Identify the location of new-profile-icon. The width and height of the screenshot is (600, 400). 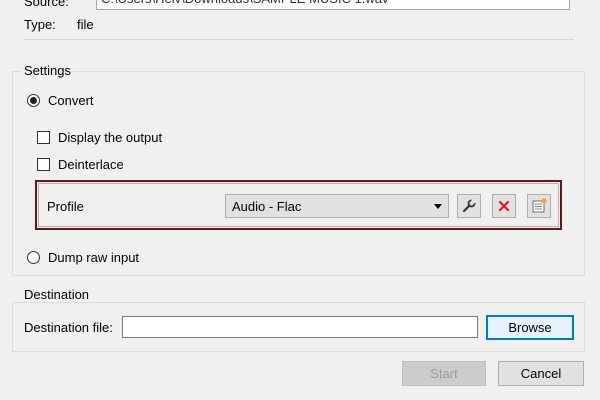
(539, 205).